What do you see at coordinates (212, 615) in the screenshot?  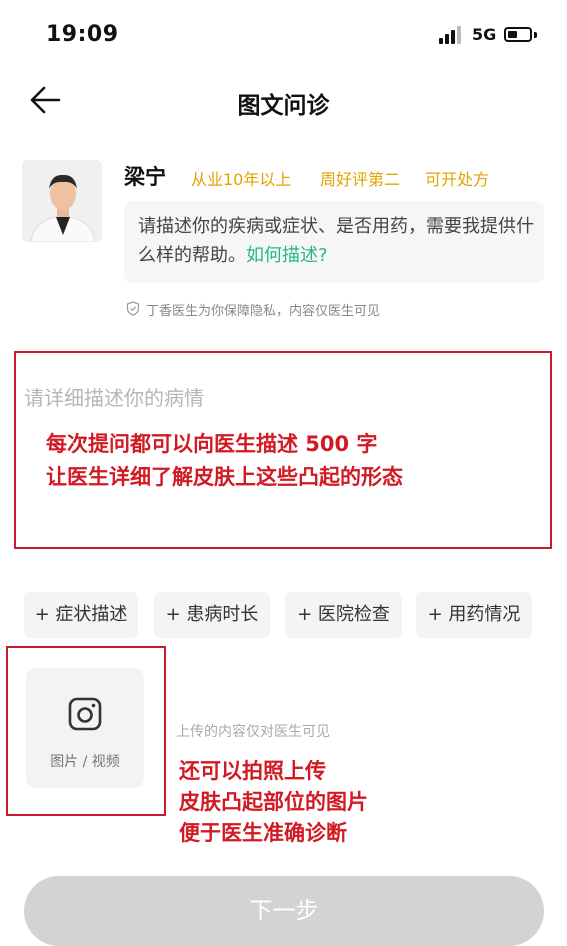 I see `chip-illness-duration: + 患病时长` at bounding box center [212, 615].